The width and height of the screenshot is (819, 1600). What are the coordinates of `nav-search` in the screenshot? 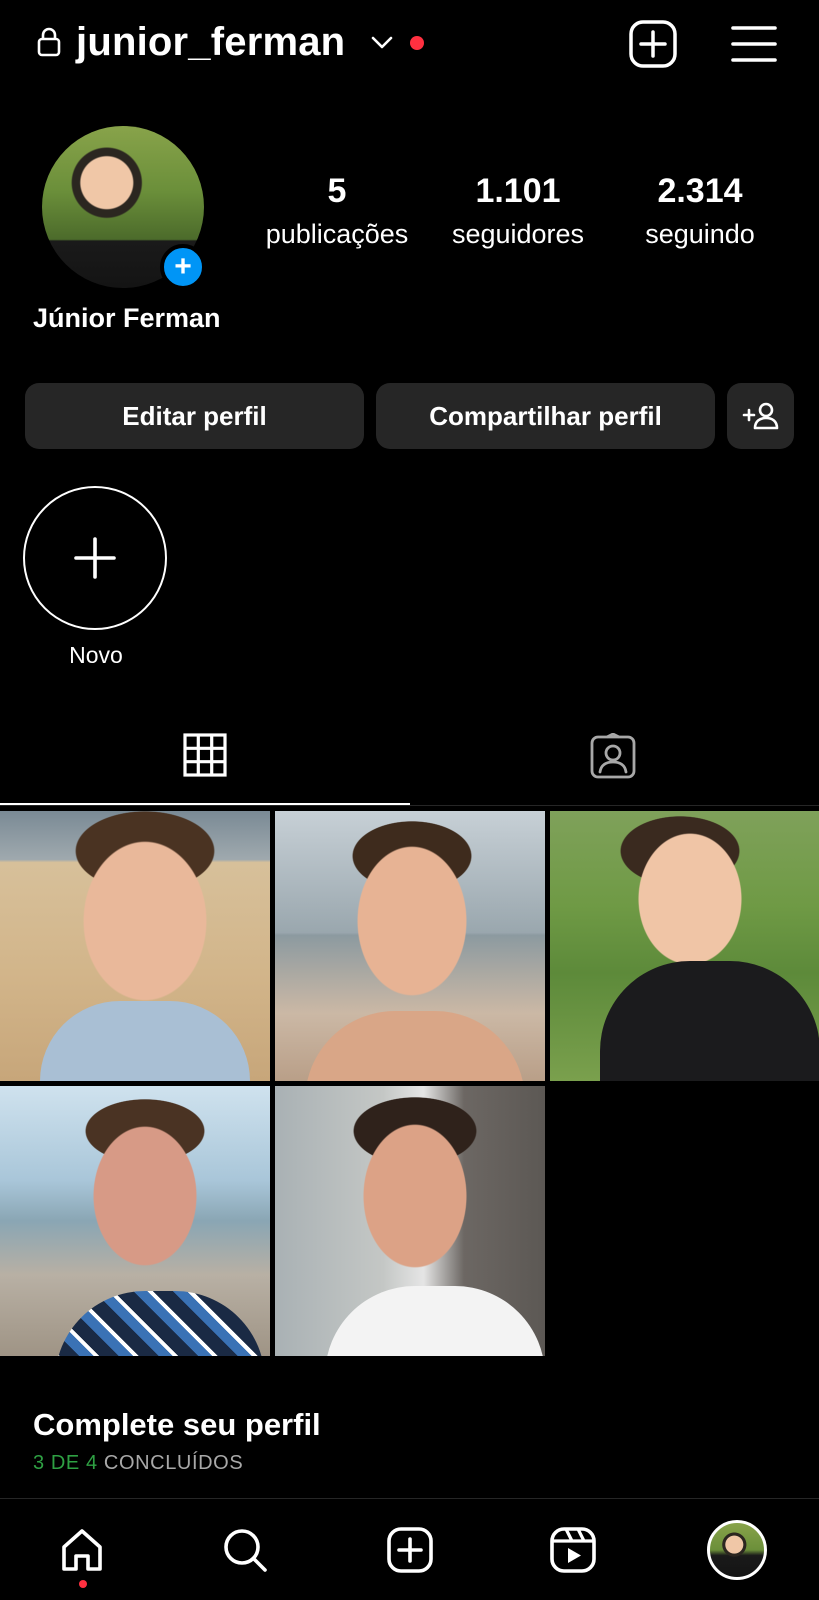 It's located at (245, 1549).